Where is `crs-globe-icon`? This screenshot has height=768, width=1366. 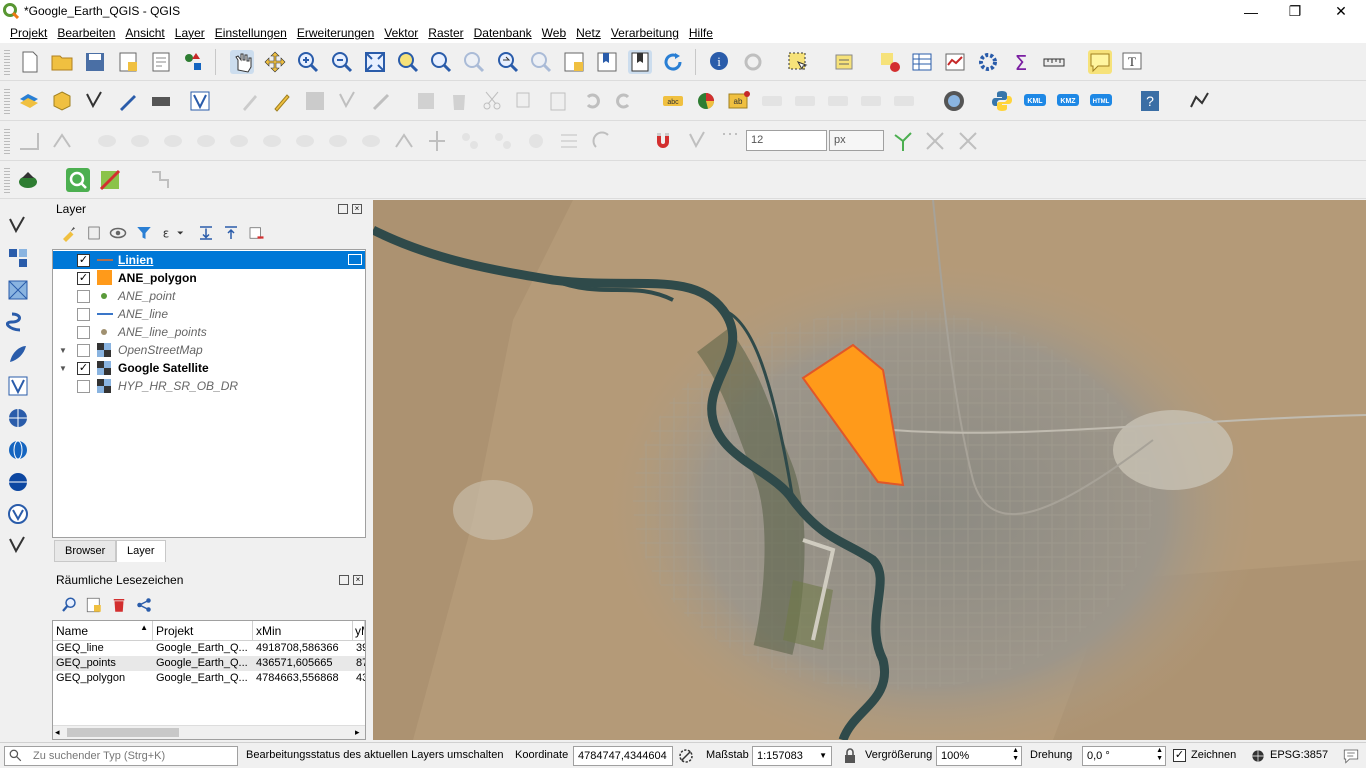
crs-globe-icon is located at coordinates (1258, 756).